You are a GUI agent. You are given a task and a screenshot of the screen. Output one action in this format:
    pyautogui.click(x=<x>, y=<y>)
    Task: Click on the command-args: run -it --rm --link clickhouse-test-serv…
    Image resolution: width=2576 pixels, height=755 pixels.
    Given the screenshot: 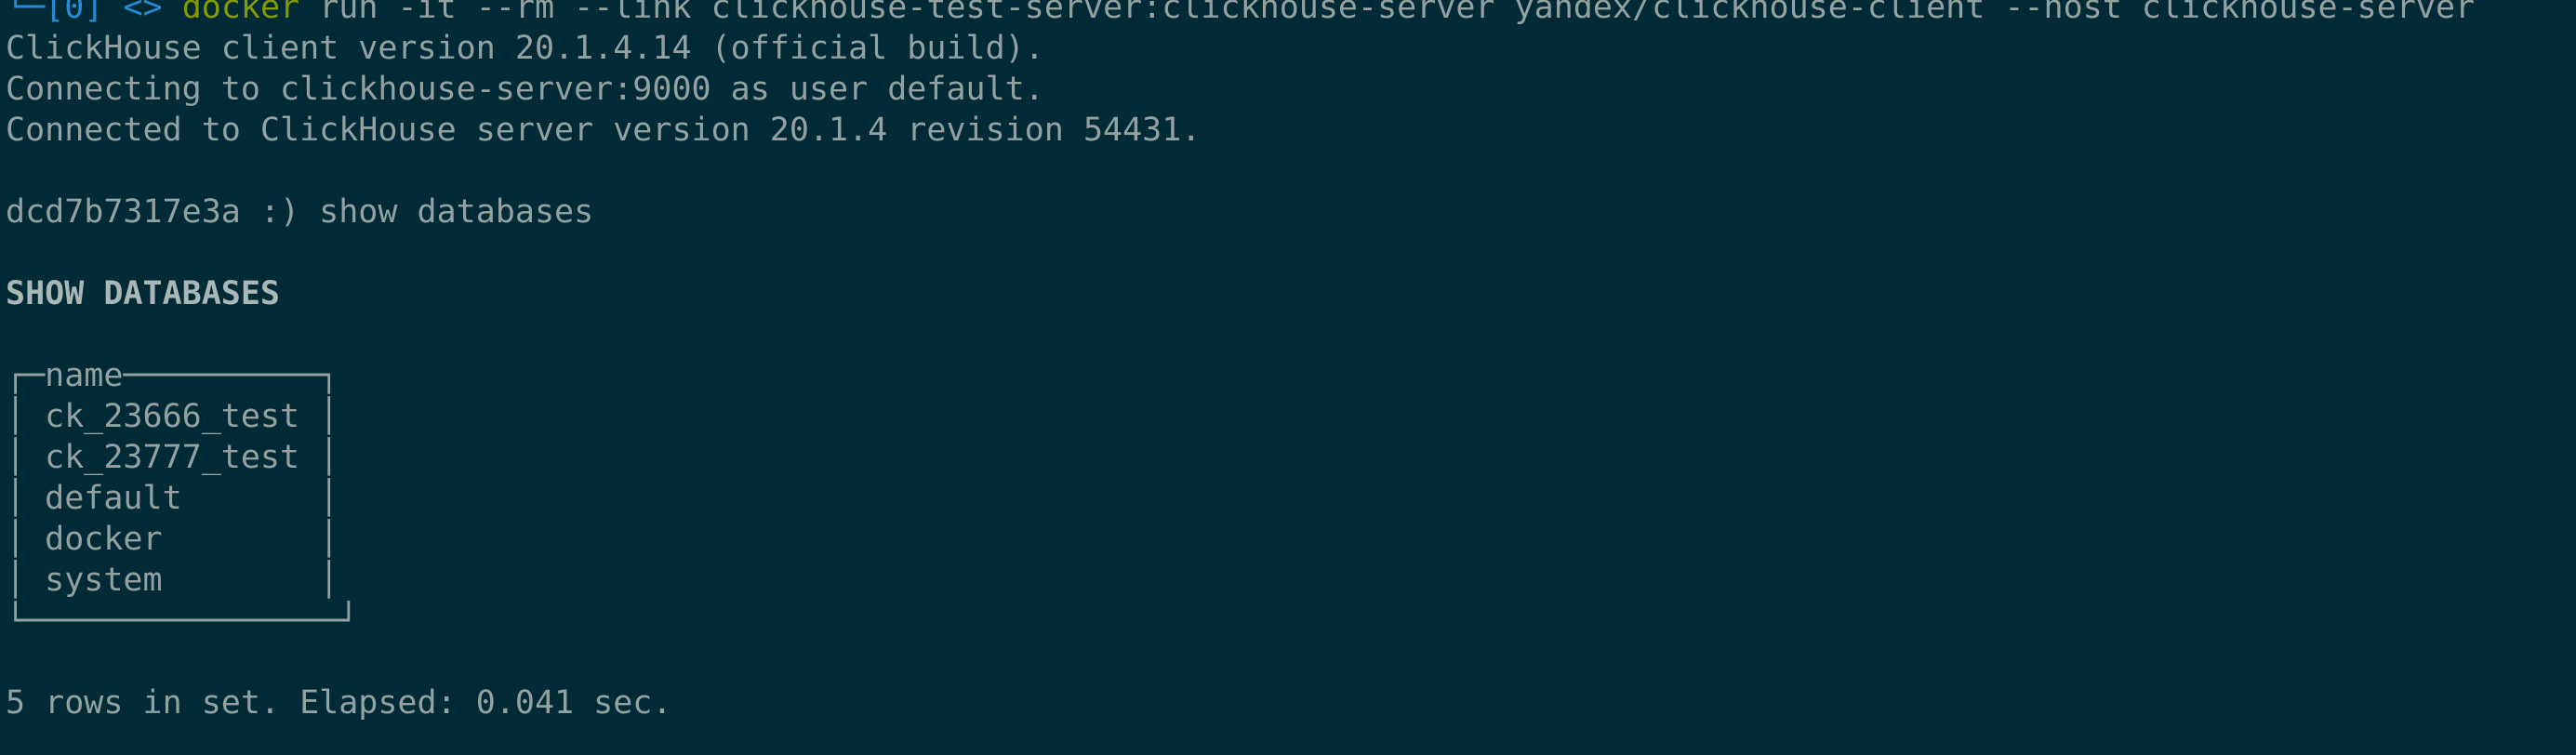 What is the action you would take?
    pyautogui.click(x=1387, y=13)
    